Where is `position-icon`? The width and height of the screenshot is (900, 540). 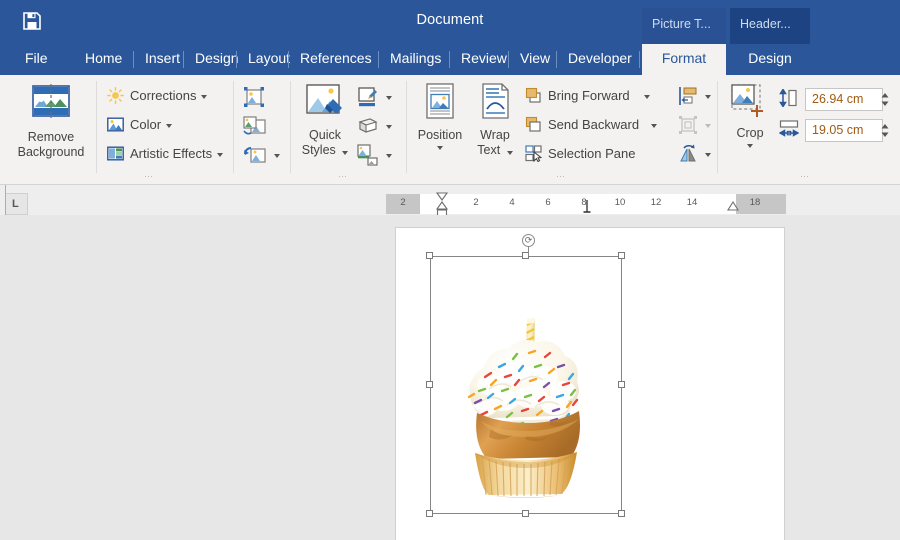
position-icon is located at coordinates (440, 101).